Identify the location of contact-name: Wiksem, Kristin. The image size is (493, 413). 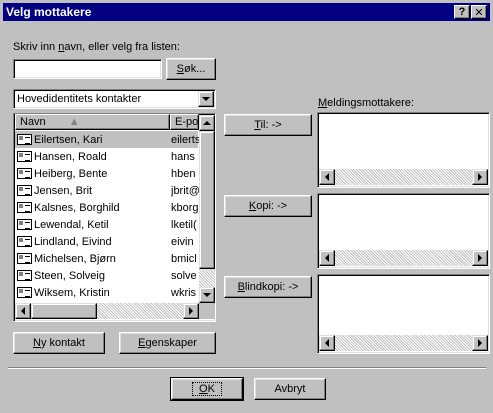
(72, 292).